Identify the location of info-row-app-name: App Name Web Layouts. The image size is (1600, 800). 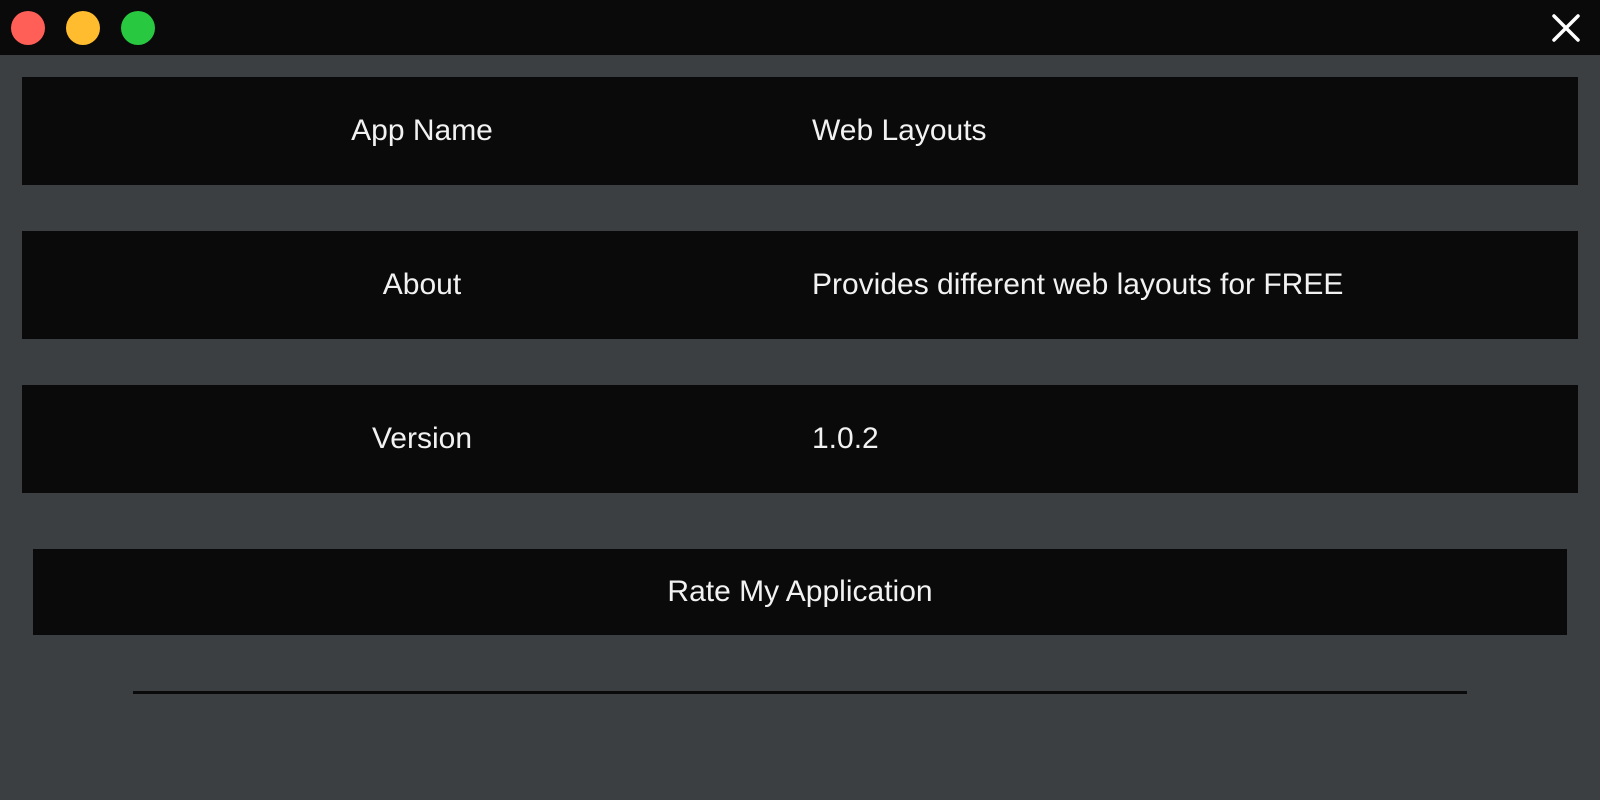
(800, 131).